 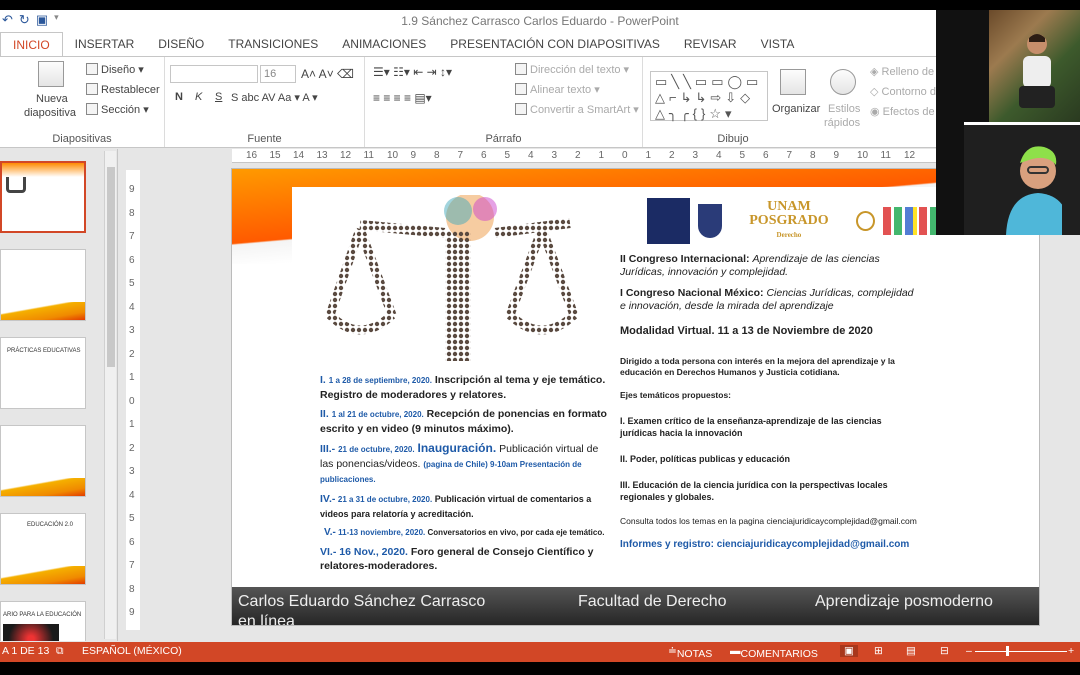 I want to click on ruler-tick-label: 5, so click(x=132, y=518).